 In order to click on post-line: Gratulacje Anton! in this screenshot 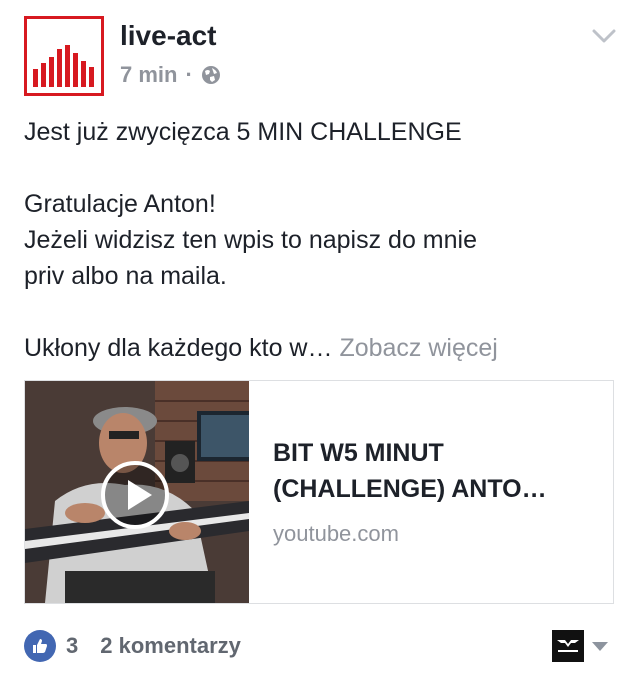, I will do `click(120, 204)`.